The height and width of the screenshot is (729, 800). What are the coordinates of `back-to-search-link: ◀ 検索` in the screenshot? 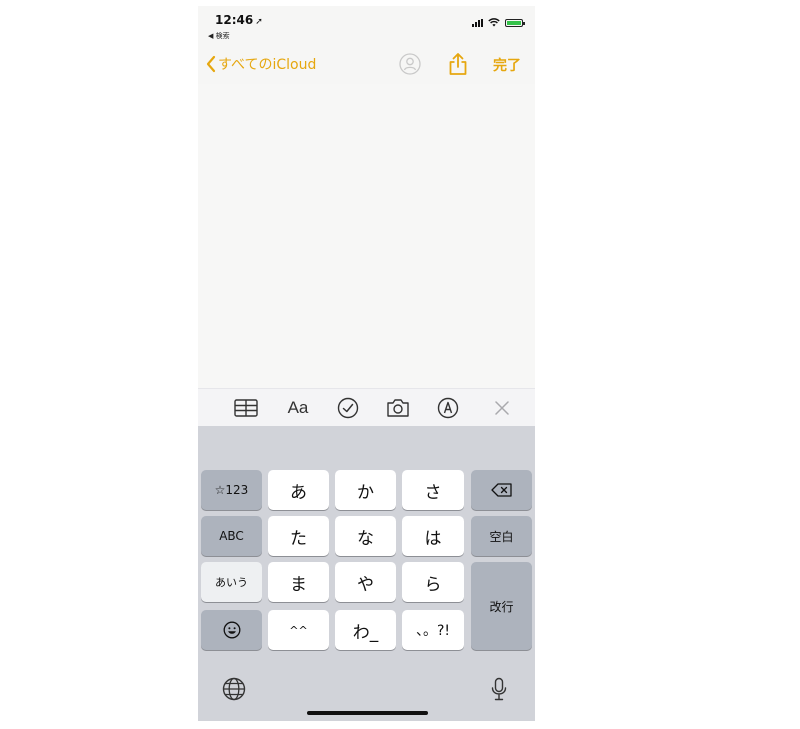 It's located at (219, 36).